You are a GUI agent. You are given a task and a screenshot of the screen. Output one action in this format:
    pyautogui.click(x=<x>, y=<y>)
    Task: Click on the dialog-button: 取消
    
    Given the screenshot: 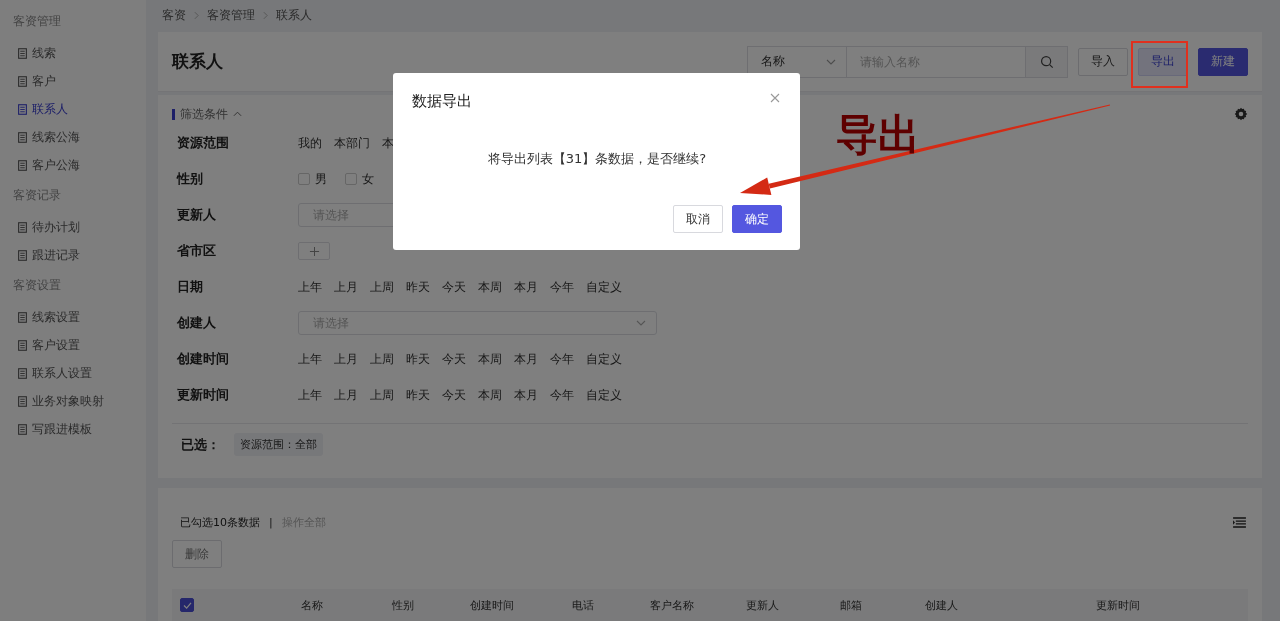 What is the action you would take?
    pyautogui.click(x=698, y=219)
    